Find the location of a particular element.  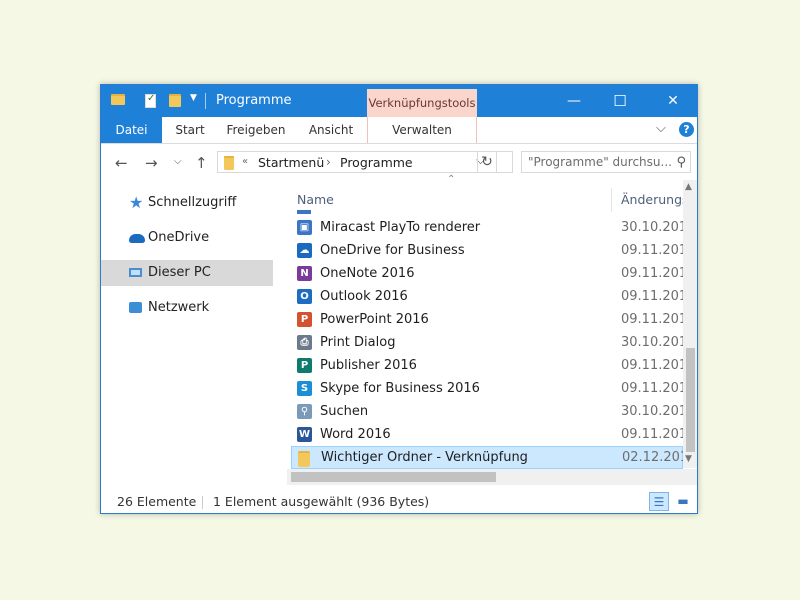

window-title: Programme is located at coordinates (254, 100).